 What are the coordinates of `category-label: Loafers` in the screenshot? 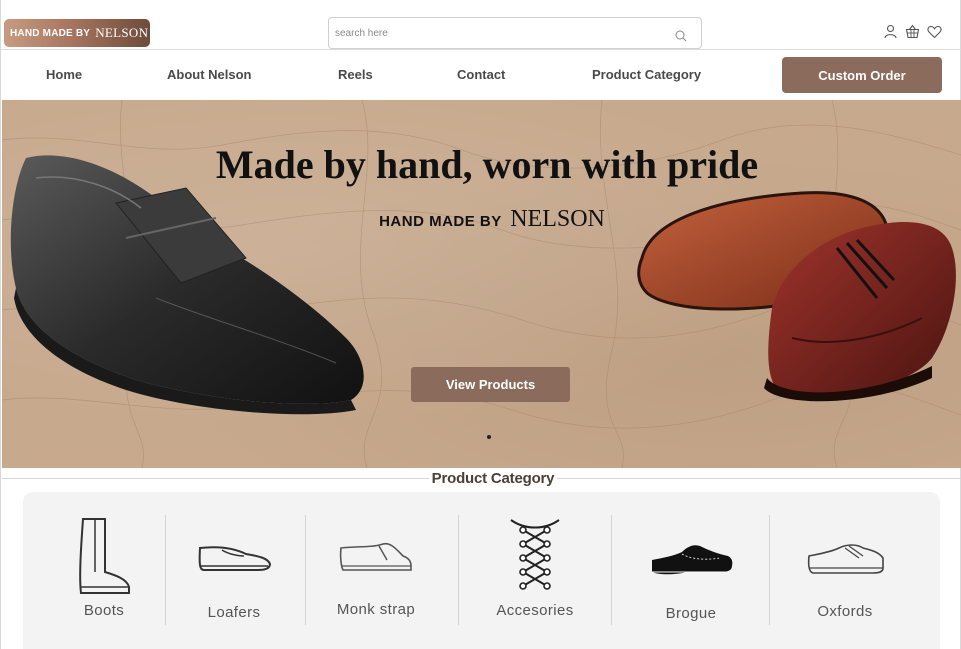 It's located at (234, 612).